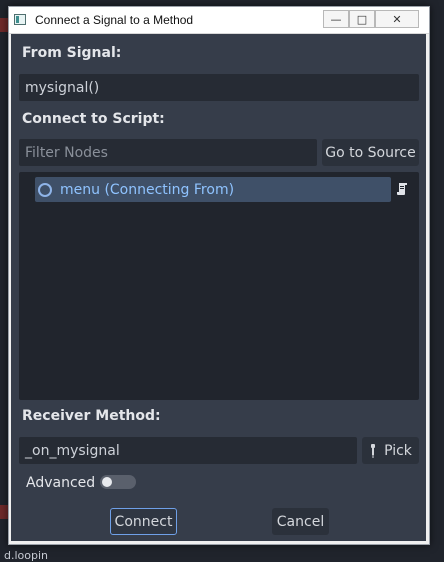 The image size is (444, 562). What do you see at coordinates (72, 450) in the screenshot?
I see `receiver-method-value: _on_mysignal` at bounding box center [72, 450].